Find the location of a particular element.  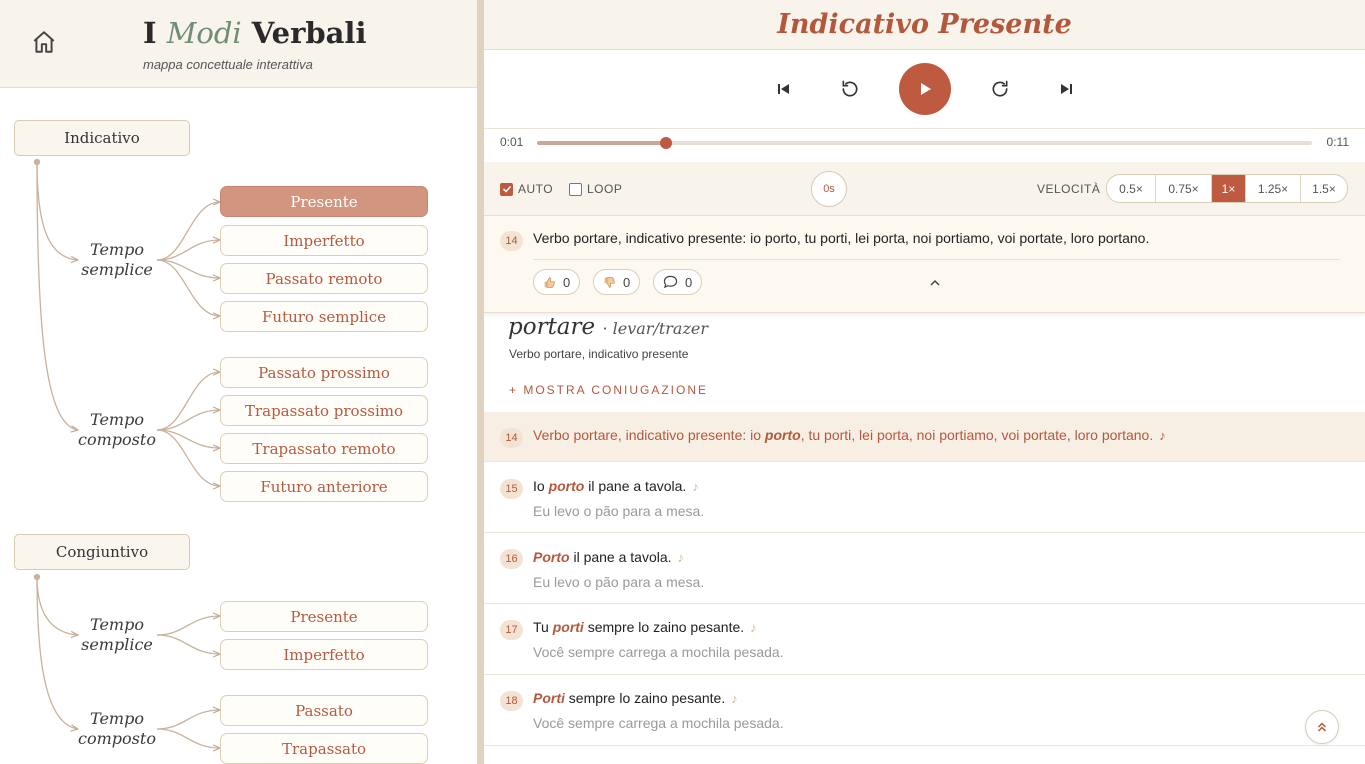

highlighted-verb: Porto is located at coordinates (551, 557).